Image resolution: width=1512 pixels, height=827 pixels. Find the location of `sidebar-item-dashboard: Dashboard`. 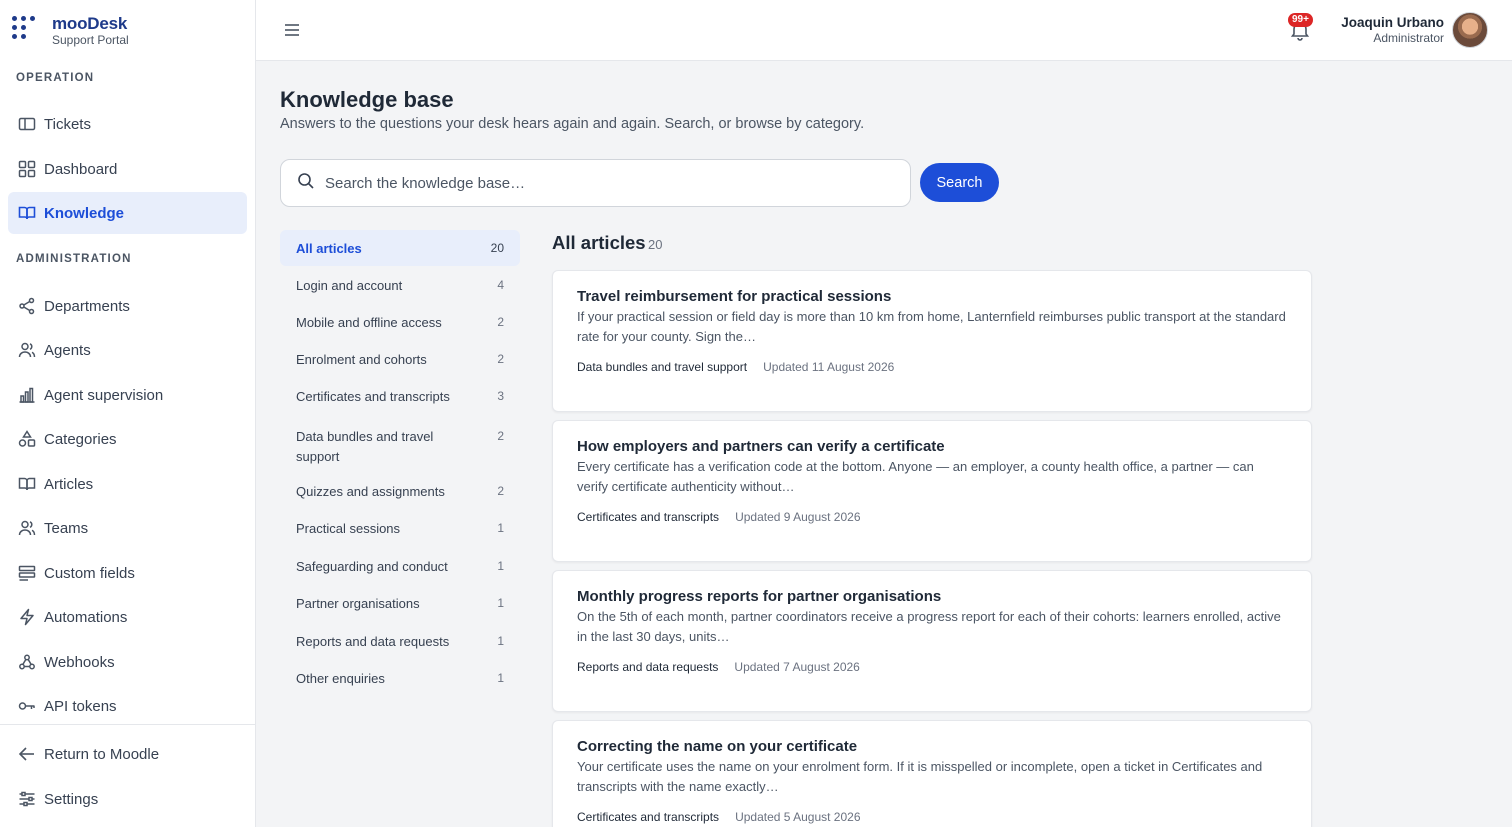

sidebar-item-dashboard: Dashboard is located at coordinates (127, 169).